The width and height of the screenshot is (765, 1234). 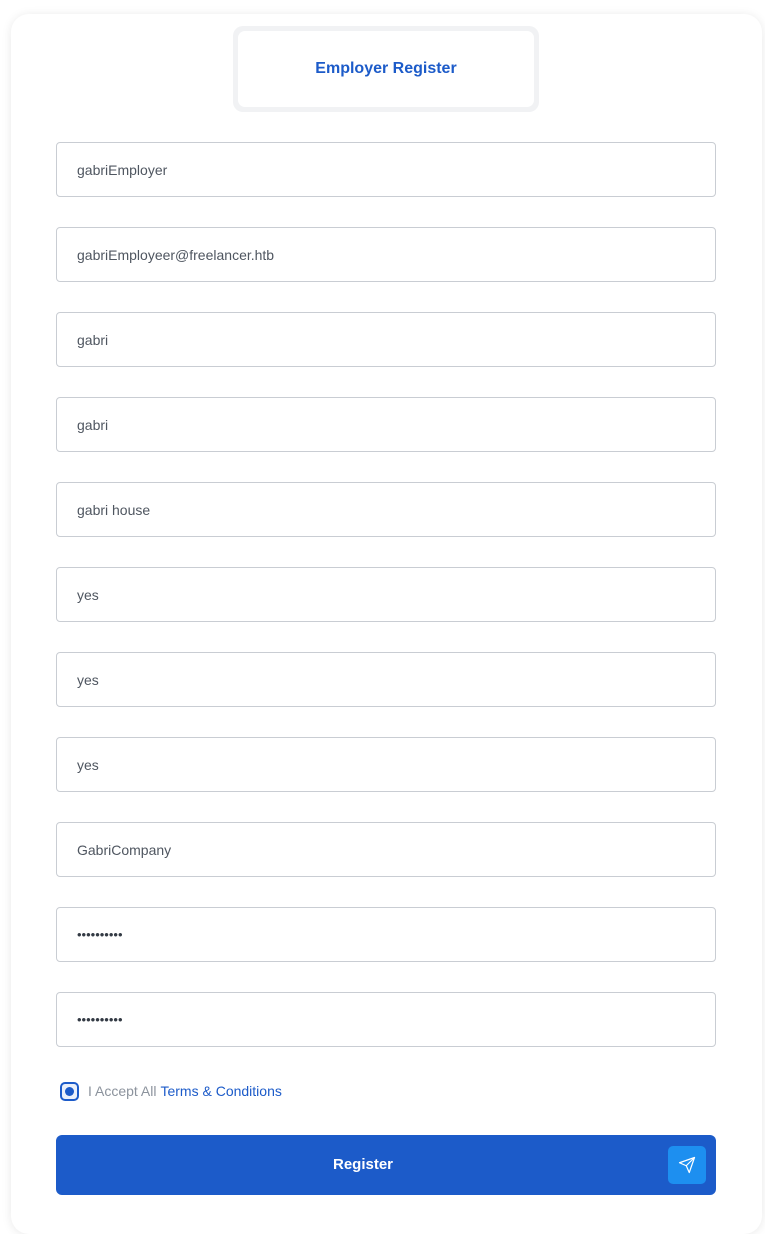 What do you see at coordinates (386, 169) in the screenshot?
I see `username-field` at bounding box center [386, 169].